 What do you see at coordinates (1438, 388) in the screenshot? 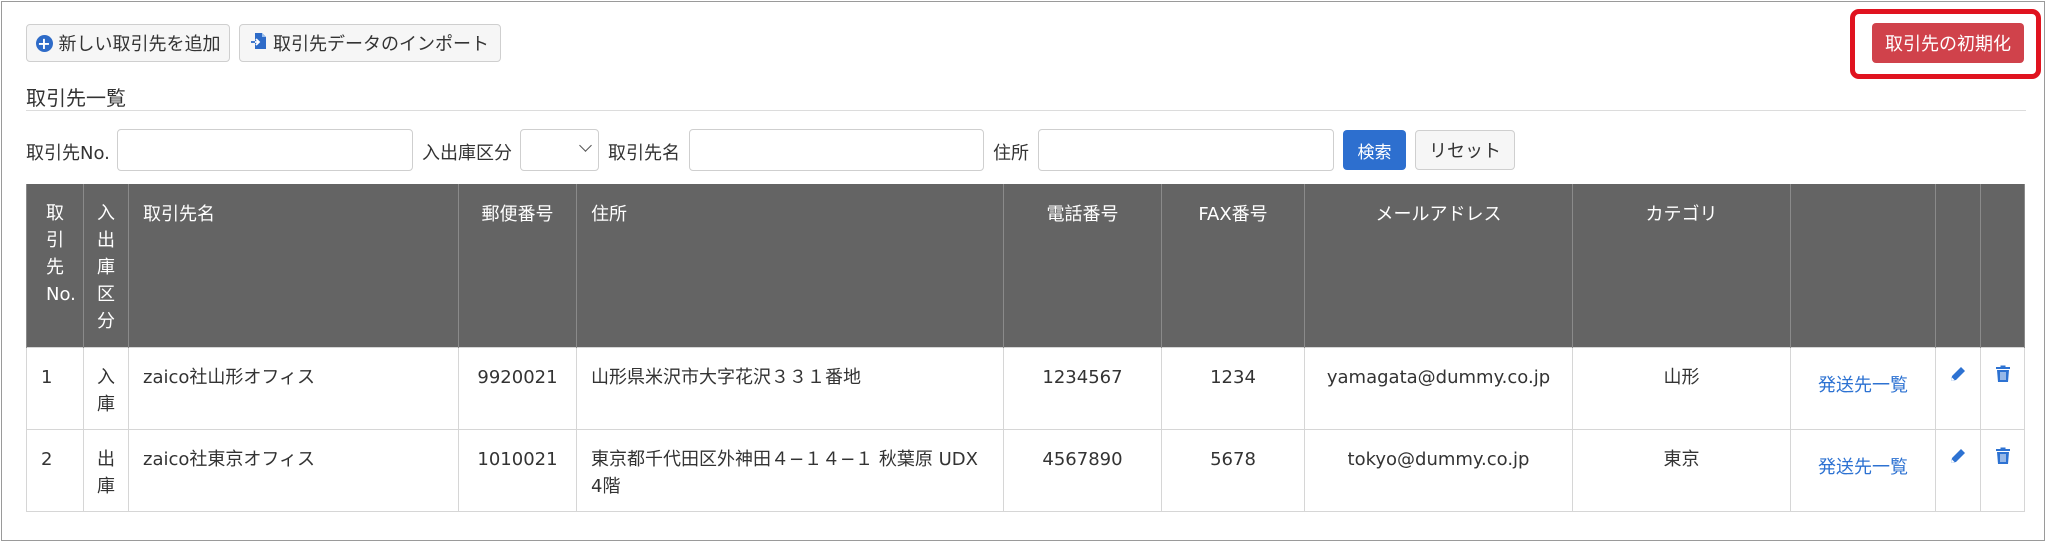
I see `cell-email: yamagata@dummy.co.jp` at bounding box center [1438, 388].